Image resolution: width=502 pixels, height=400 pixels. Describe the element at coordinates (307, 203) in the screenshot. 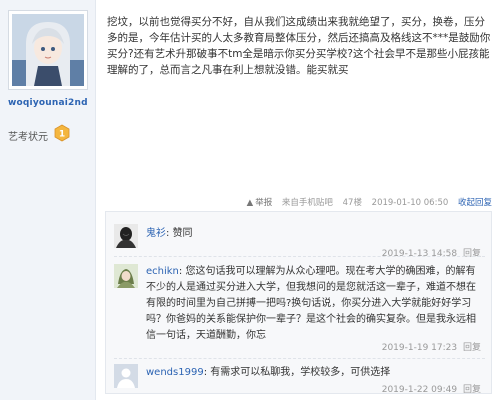

I see `post-source: 来自手机贴吧` at that location.